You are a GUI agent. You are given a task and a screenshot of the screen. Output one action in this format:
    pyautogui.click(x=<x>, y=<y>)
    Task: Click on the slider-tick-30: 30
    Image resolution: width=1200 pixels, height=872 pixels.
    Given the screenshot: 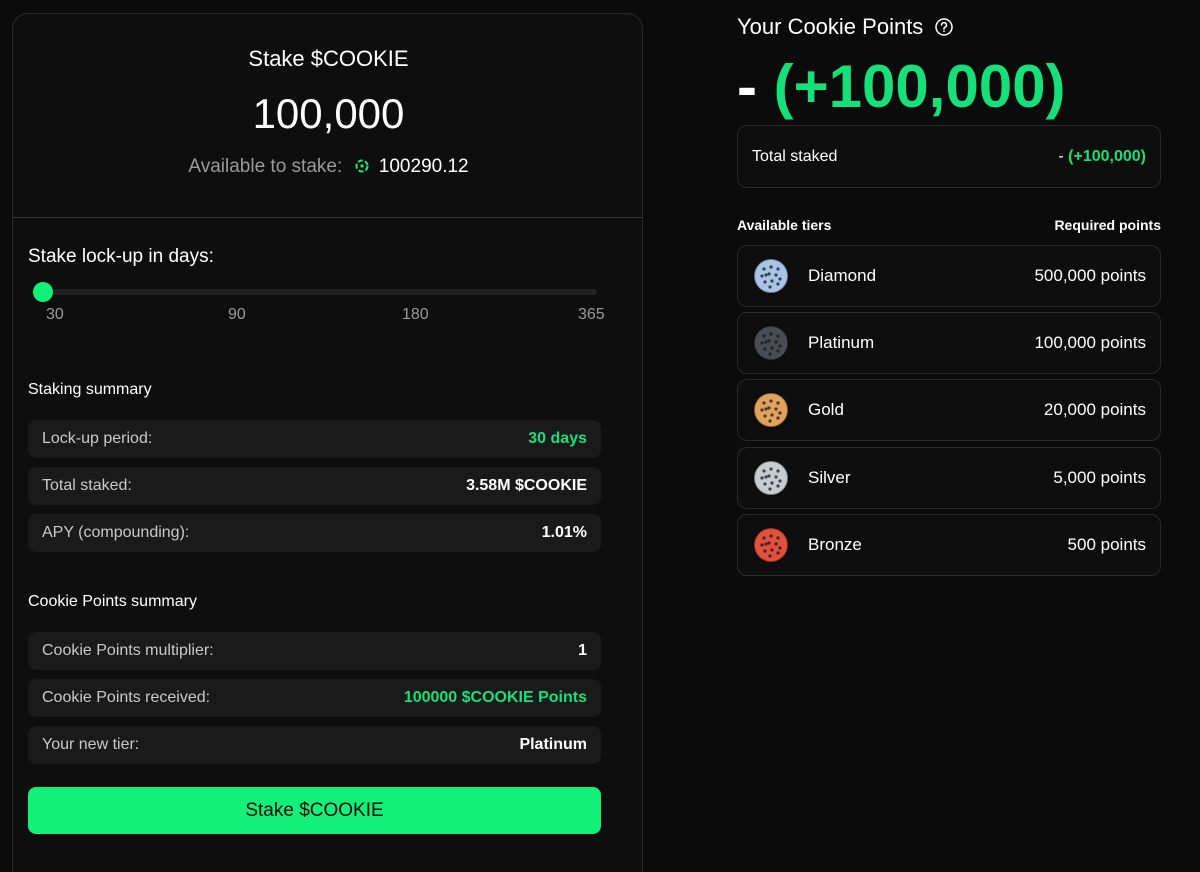 What is the action you would take?
    pyautogui.click(x=55, y=314)
    